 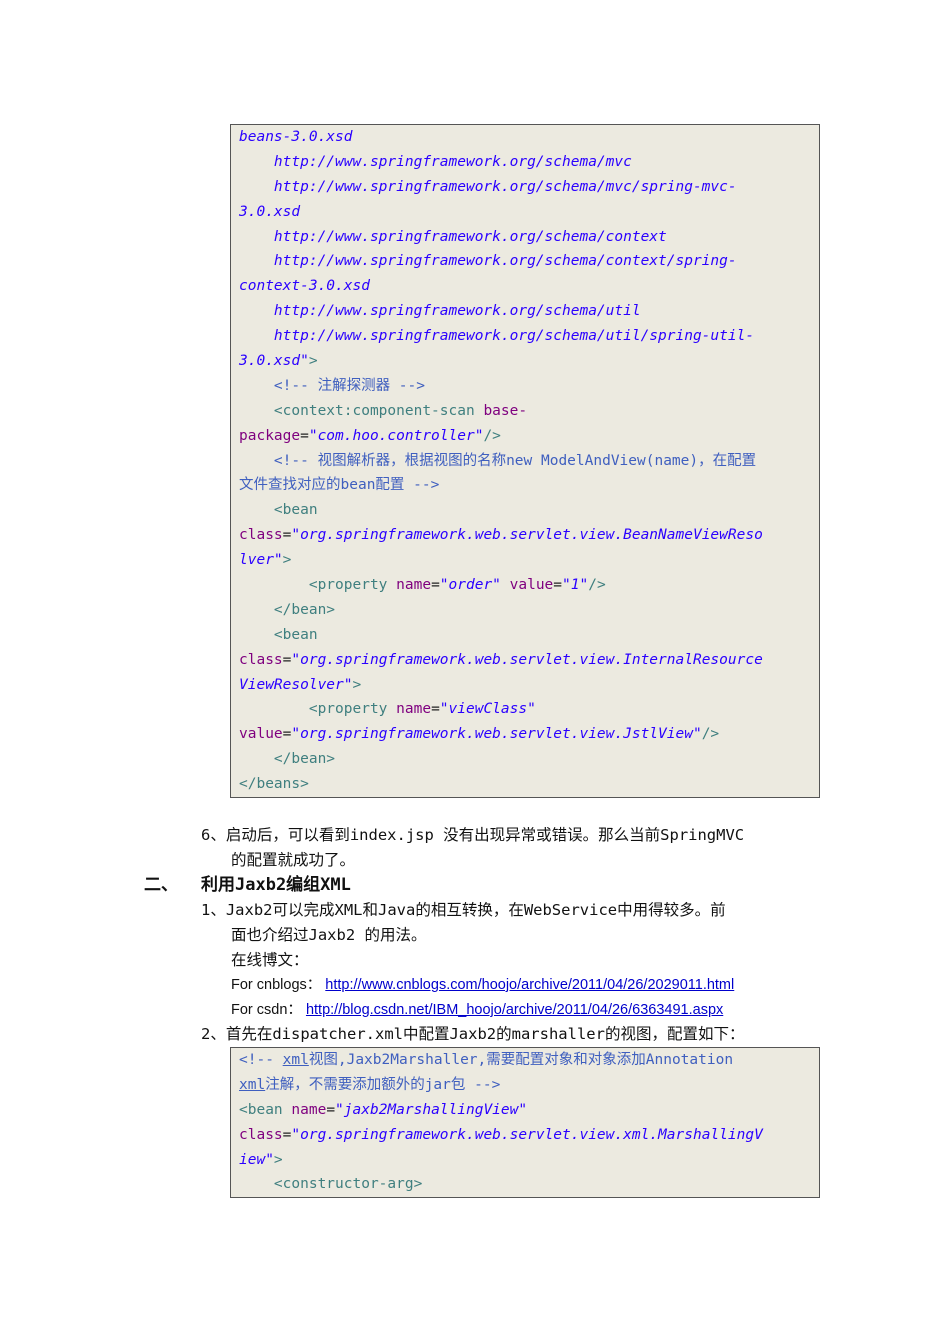 I want to click on code-token: <!--, so click(x=261, y=1060).